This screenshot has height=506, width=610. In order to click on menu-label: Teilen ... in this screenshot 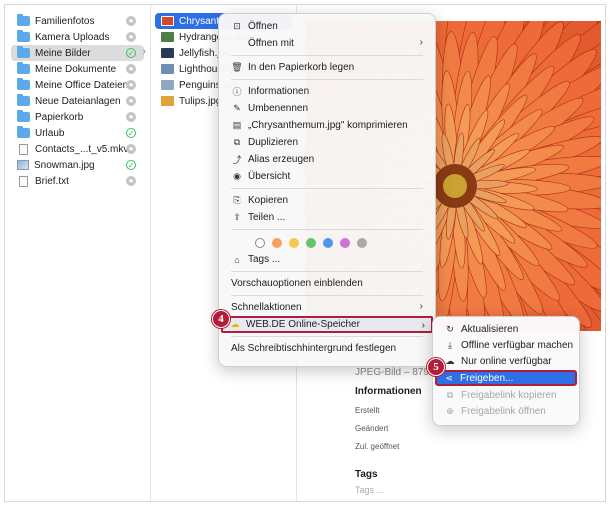, I will do `click(267, 217)`.